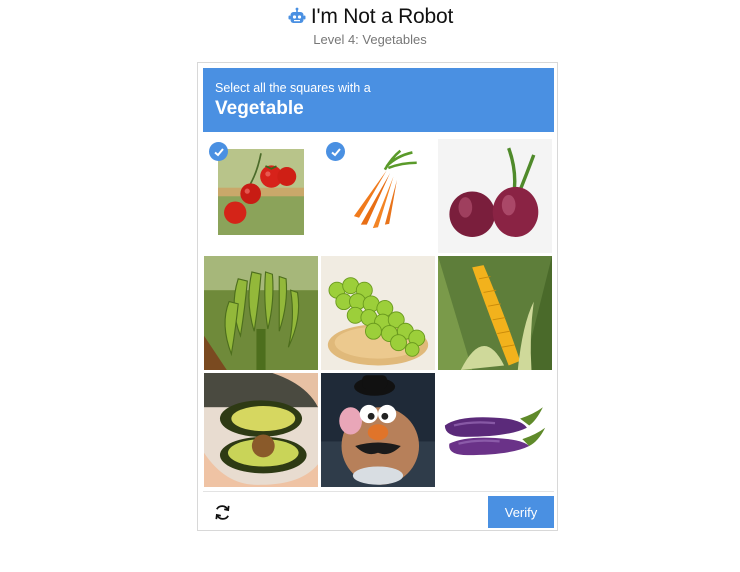 The height and width of the screenshot is (572, 740). I want to click on robot-icon, so click(297, 15).